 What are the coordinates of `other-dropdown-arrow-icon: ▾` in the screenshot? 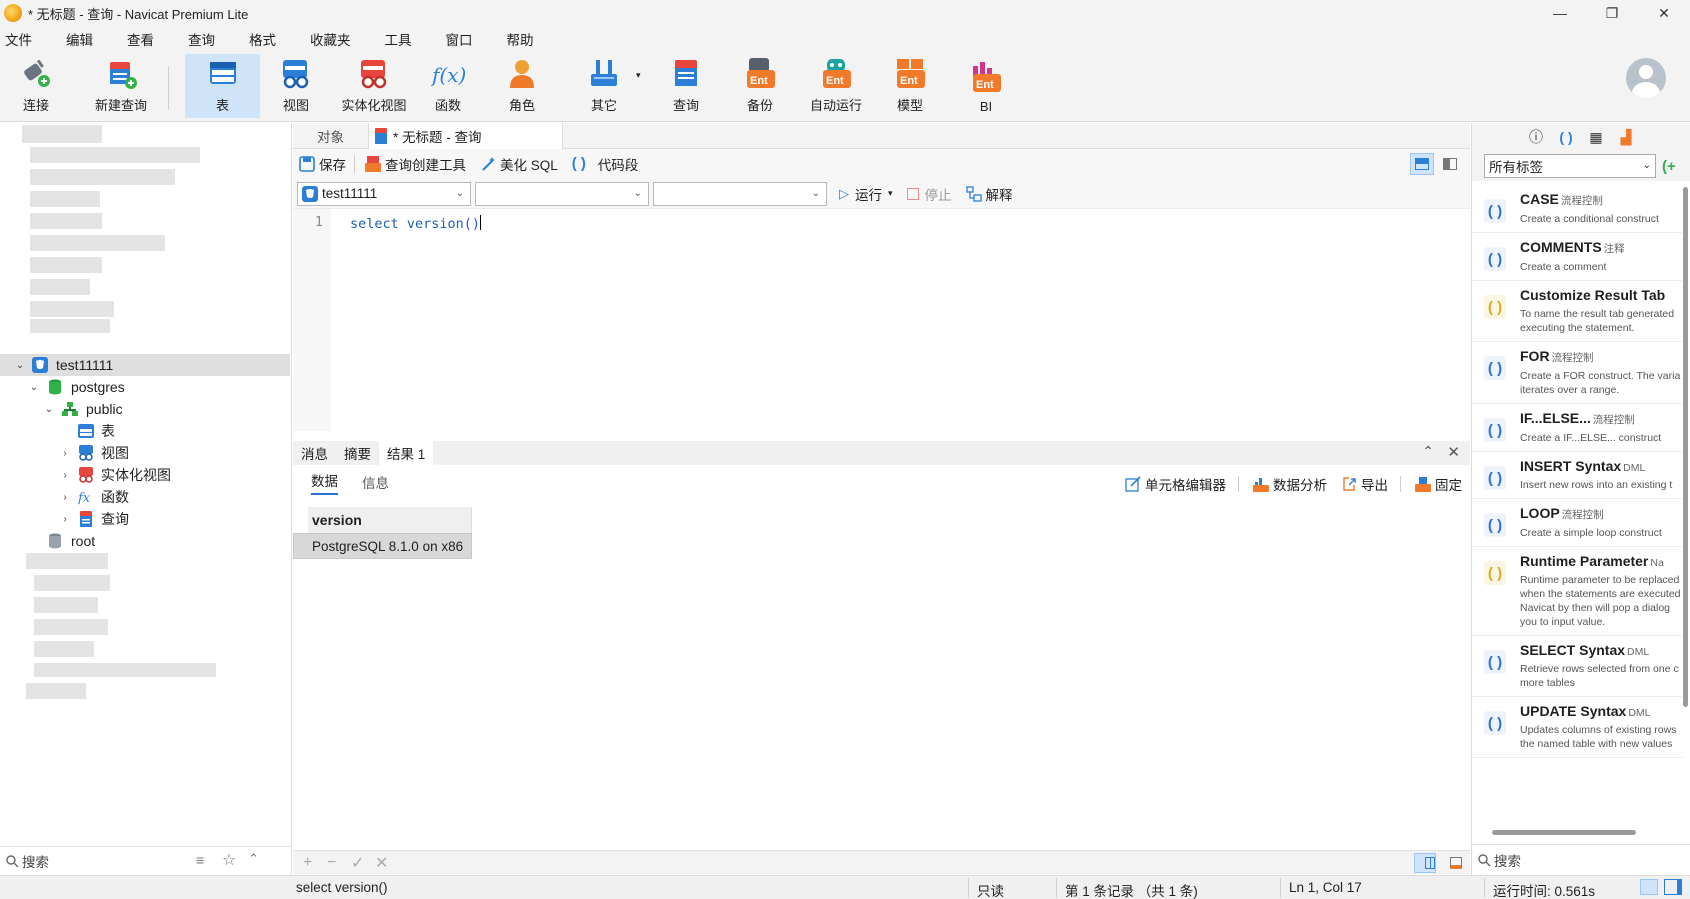 It's located at (638, 75).